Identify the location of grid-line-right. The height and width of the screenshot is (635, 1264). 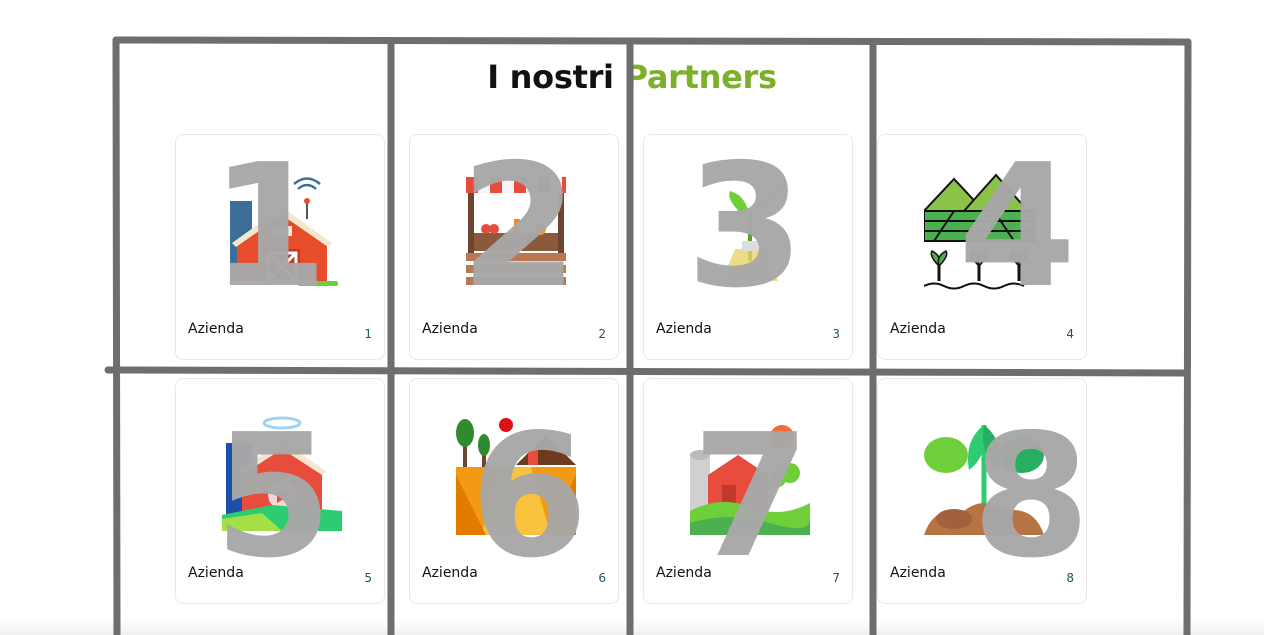
(1187, 336).